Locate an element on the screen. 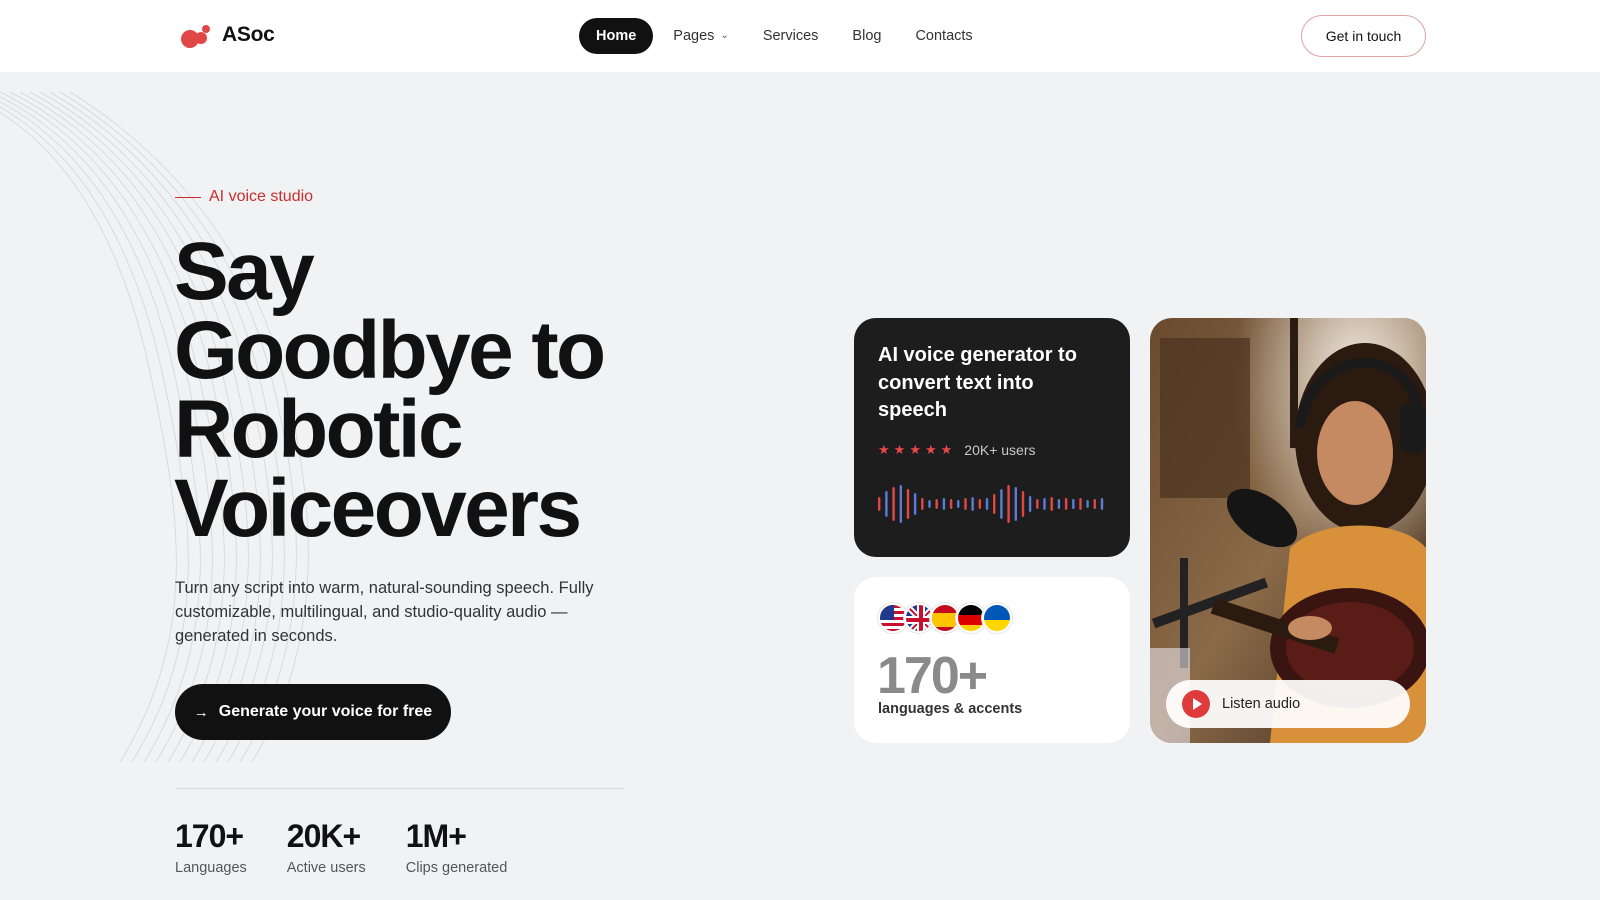 The height and width of the screenshot is (900, 1600). nav-item-services: Services is located at coordinates (791, 36).